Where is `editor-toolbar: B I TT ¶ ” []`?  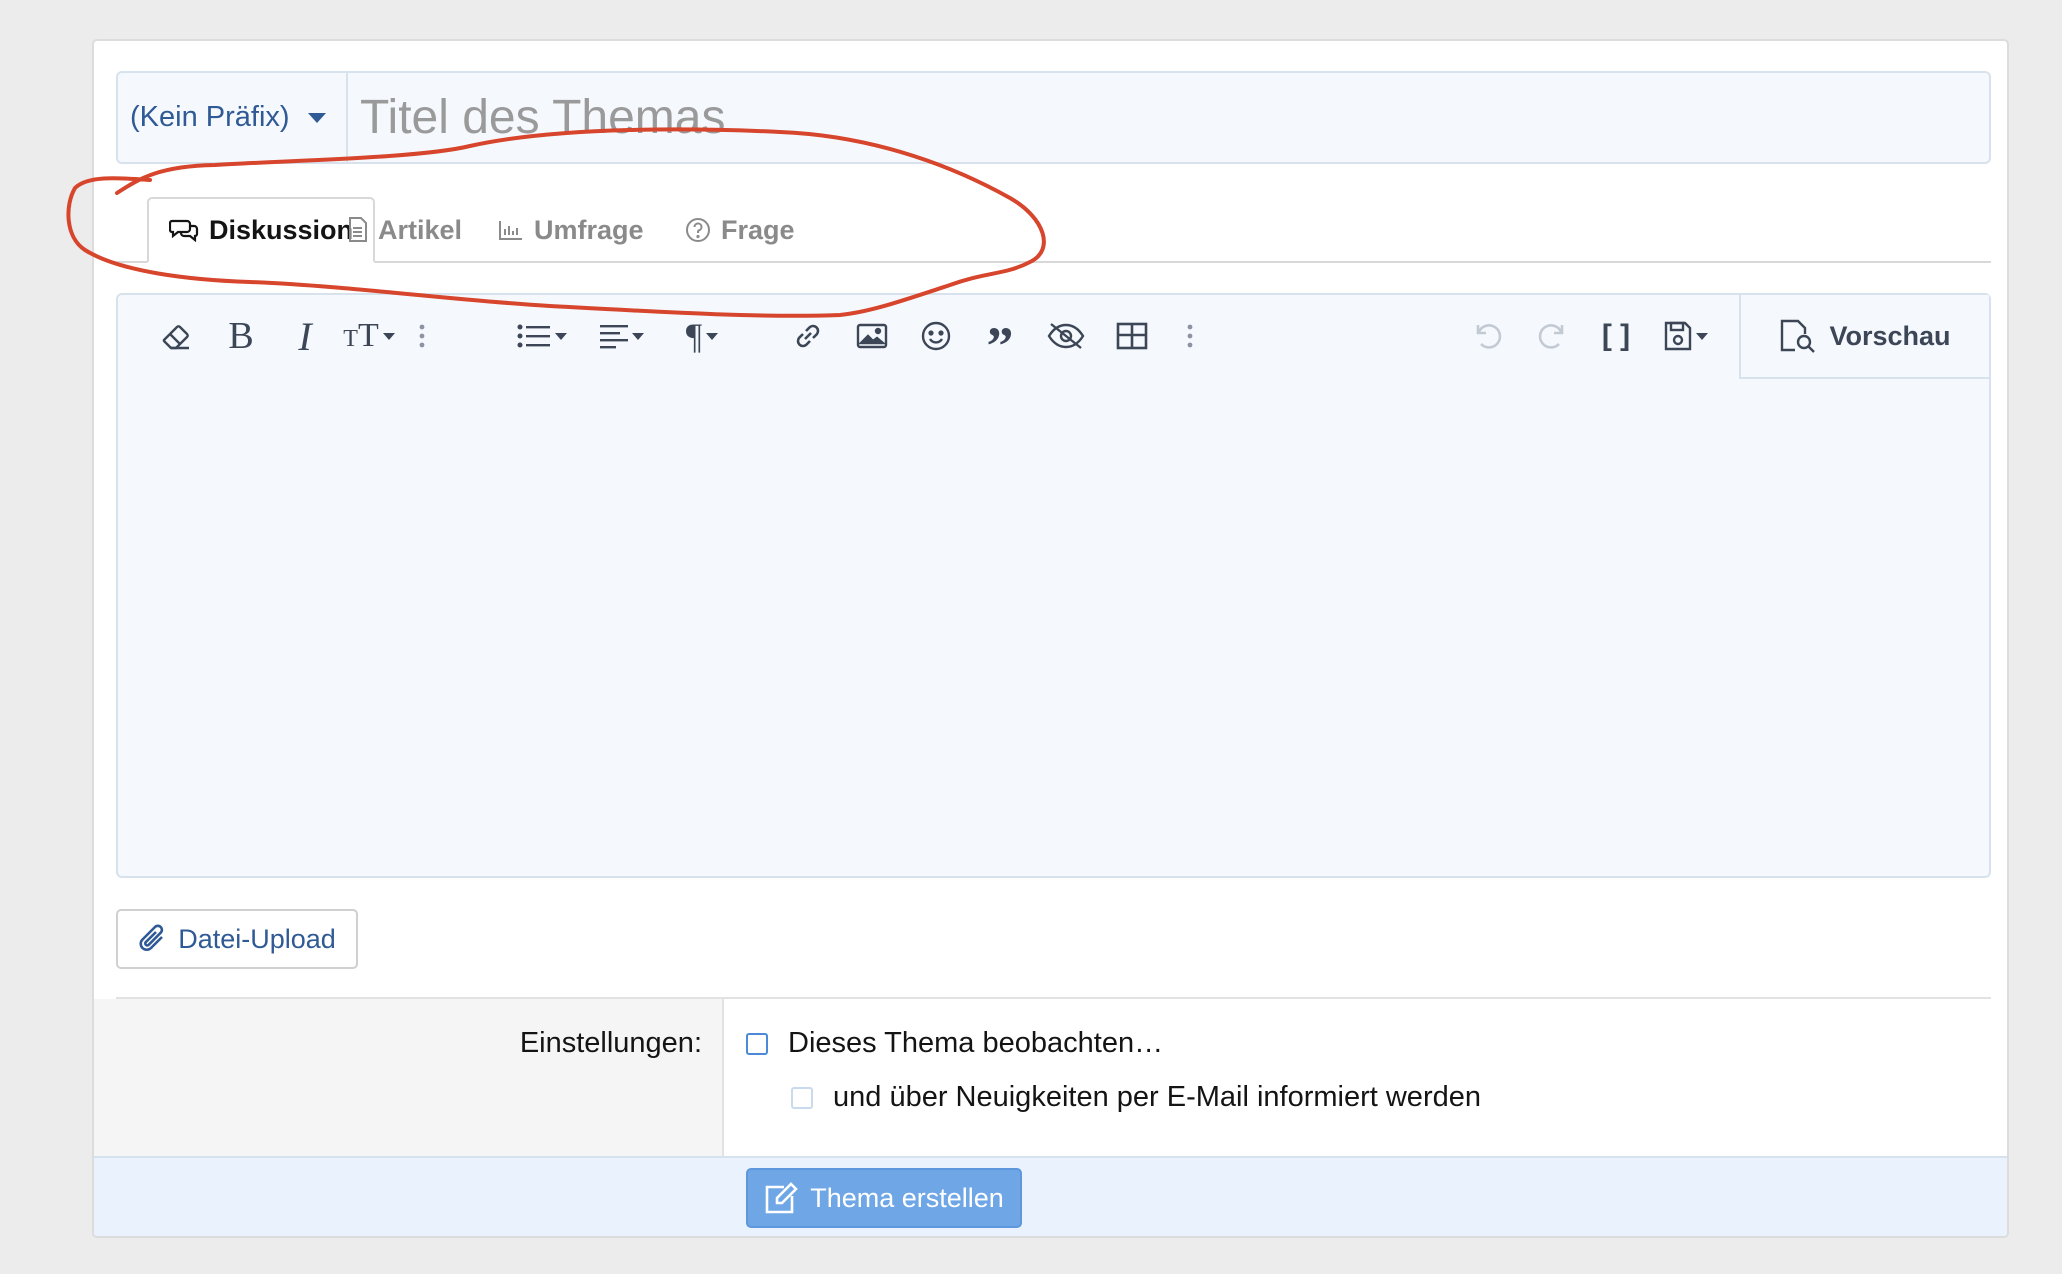
editor-toolbar: B I TT ¶ ” [] is located at coordinates (1053, 337).